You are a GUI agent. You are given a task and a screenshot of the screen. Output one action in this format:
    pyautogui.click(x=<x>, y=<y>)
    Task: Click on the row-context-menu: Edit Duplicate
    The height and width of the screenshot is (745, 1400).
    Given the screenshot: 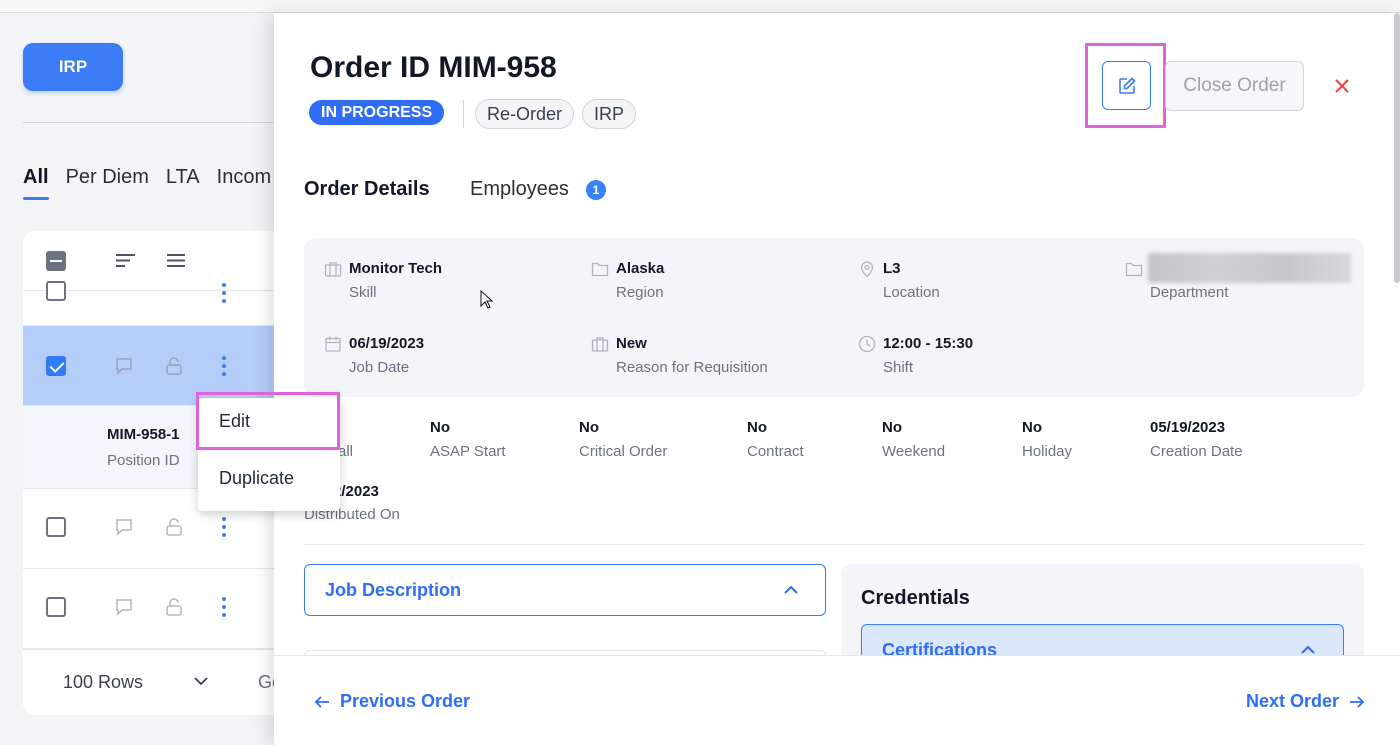 What is the action you would take?
    pyautogui.click(x=268, y=451)
    